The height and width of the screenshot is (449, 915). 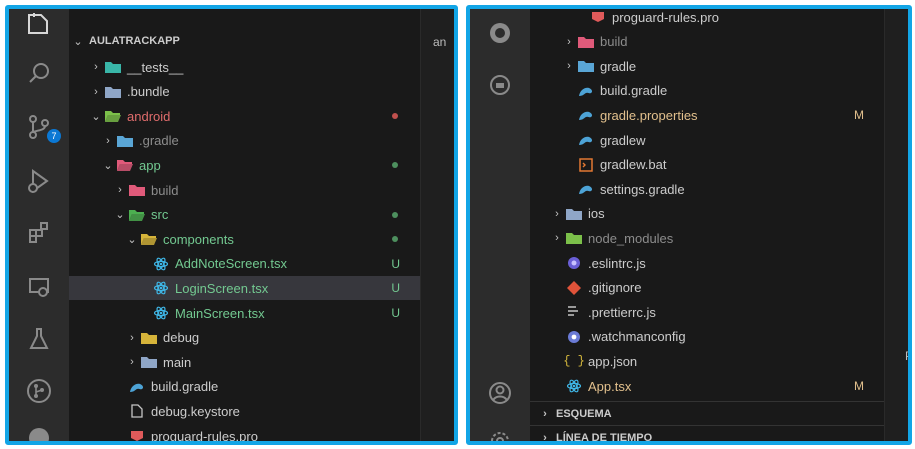 What do you see at coordinates (395, 313) in the screenshot?
I see `git-status-badge: U` at bounding box center [395, 313].